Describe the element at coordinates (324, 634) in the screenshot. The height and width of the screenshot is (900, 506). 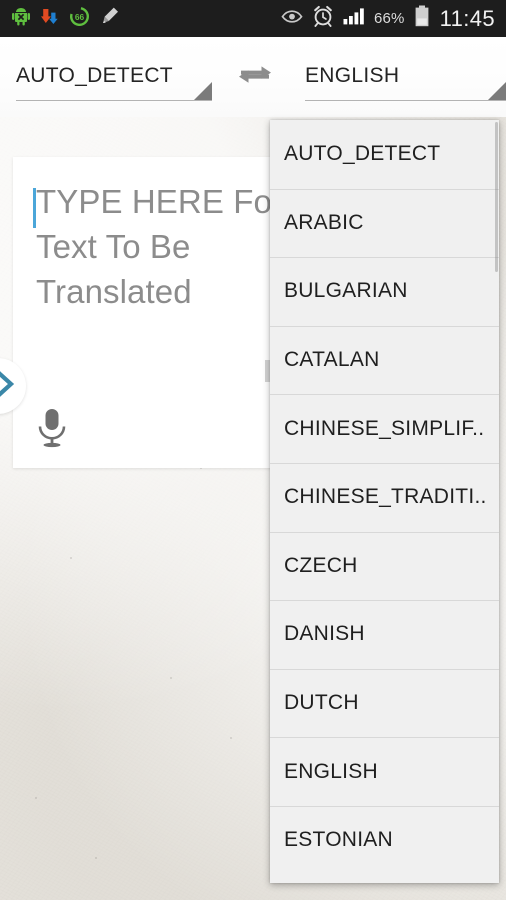
I see `dropdown-item-label: DANISH` at that location.